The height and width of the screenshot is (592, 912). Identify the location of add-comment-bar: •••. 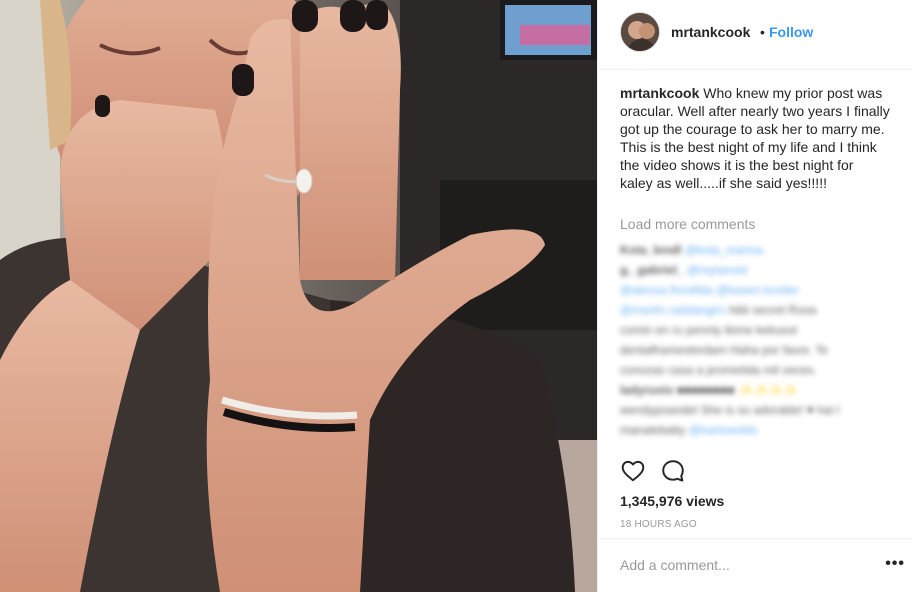
(755, 565).